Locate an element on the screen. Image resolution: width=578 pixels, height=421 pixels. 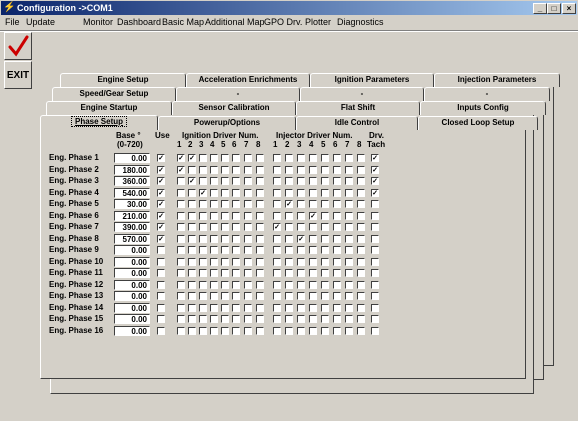
base-angle-field: 0.00 is located at coordinates (132, 273).